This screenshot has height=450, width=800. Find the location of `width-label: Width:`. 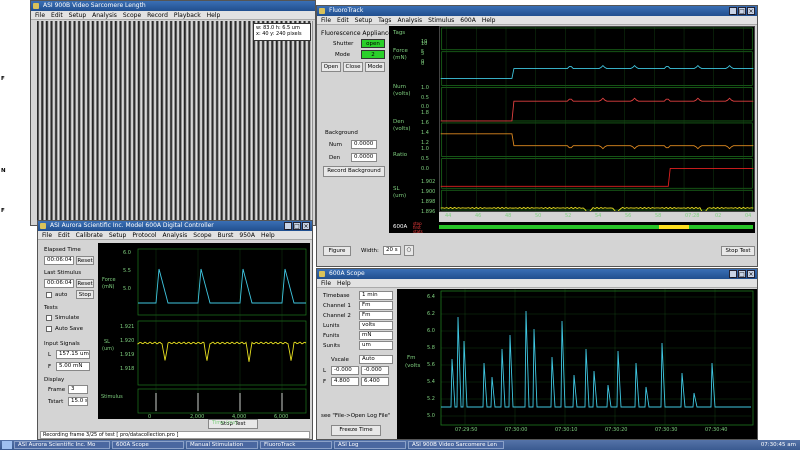

width-label: Width: is located at coordinates (370, 251).